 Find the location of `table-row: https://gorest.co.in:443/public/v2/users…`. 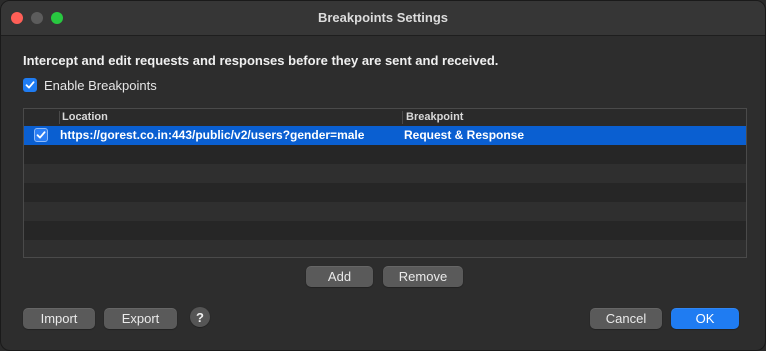

table-row: https://gorest.co.in:443/public/v2/users… is located at coordinates (385, 135).